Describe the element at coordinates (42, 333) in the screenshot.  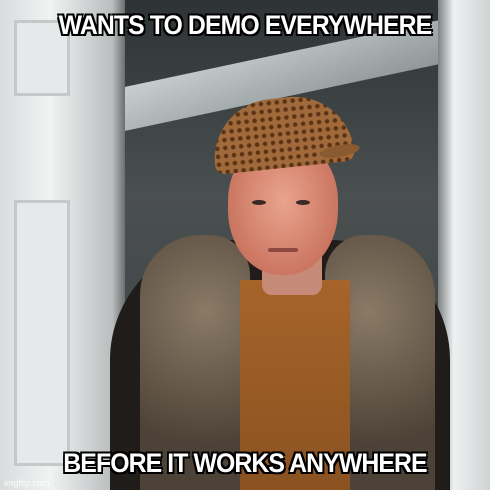
I see `door-panel` at that location.